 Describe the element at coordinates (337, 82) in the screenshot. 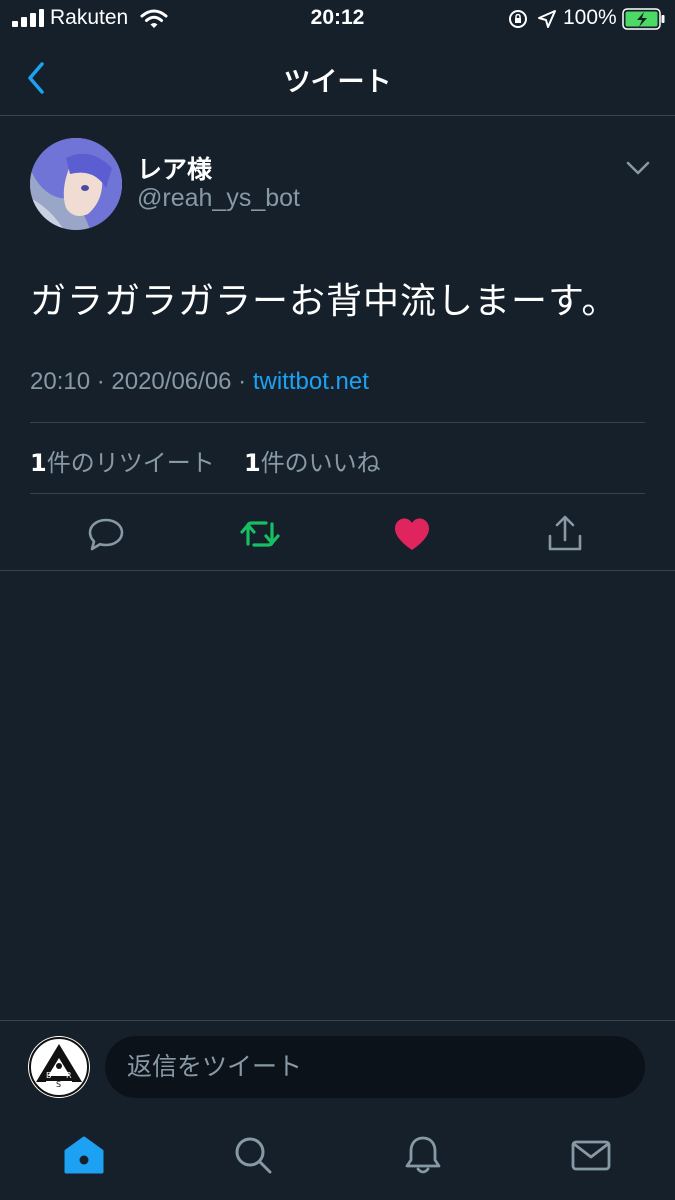

I see `page-title: ツイート` at that location.